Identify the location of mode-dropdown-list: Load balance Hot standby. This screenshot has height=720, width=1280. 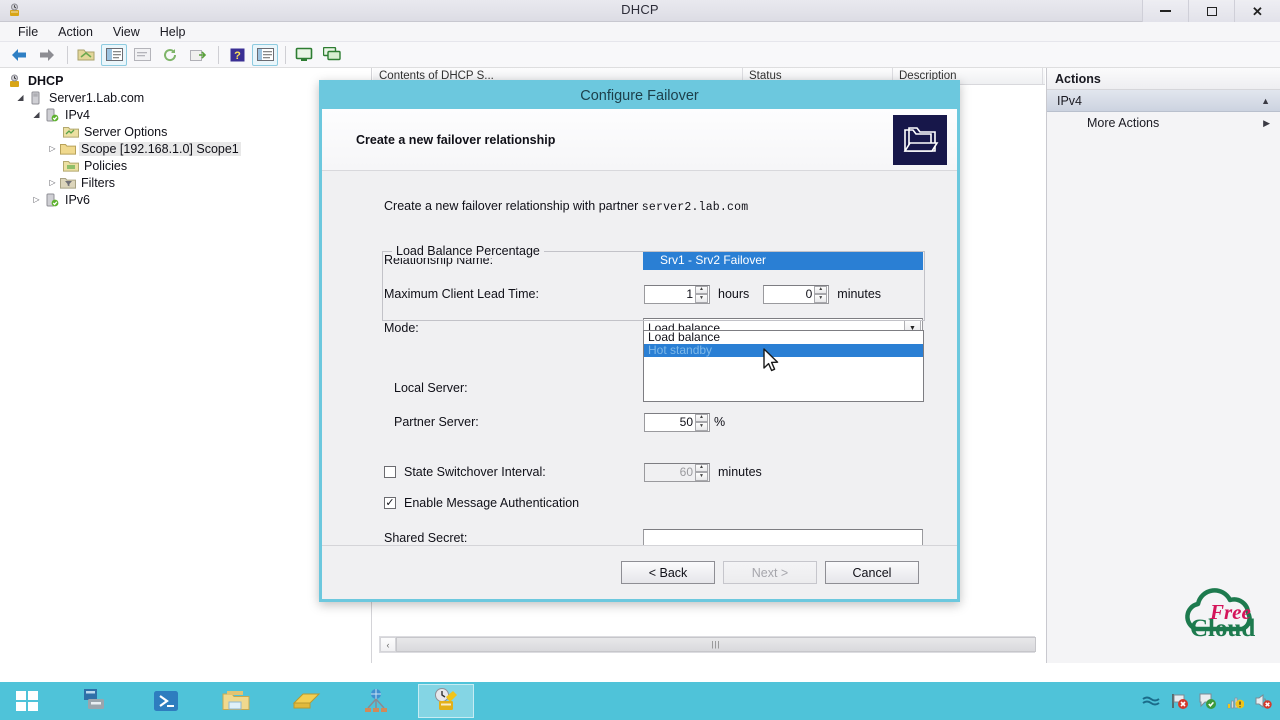
(783, 366).